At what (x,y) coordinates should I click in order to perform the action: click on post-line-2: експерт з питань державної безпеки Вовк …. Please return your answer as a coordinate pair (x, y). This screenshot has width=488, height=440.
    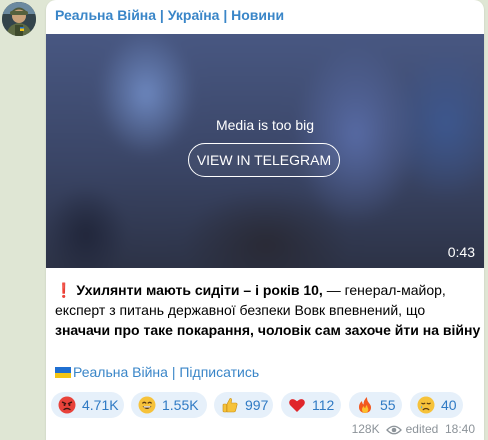
    Looking at the image, I should click on (240, 310).